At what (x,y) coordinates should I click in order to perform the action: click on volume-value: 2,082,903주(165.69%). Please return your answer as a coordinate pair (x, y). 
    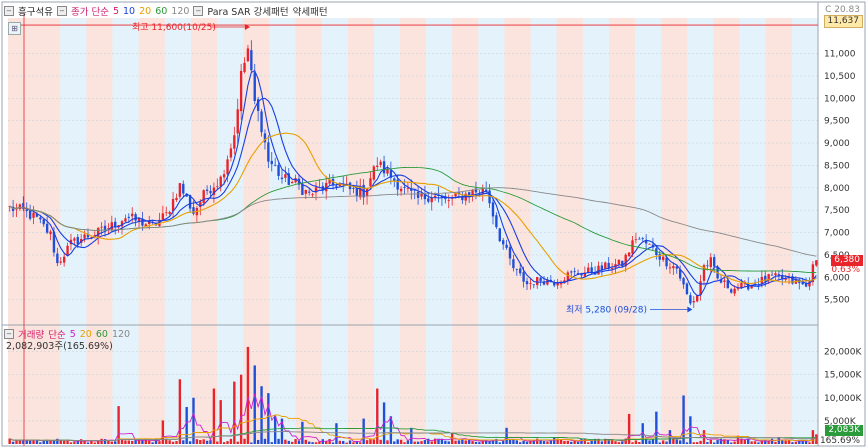
    Looking at the image, I should click on (59, 346).